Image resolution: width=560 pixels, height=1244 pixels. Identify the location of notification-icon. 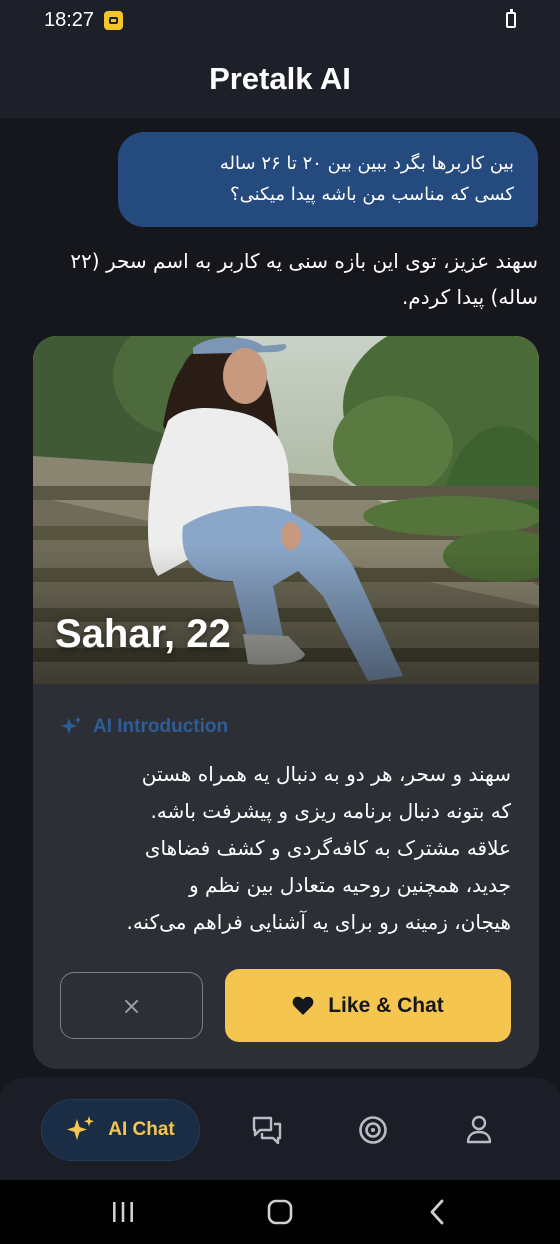
(114, 20).